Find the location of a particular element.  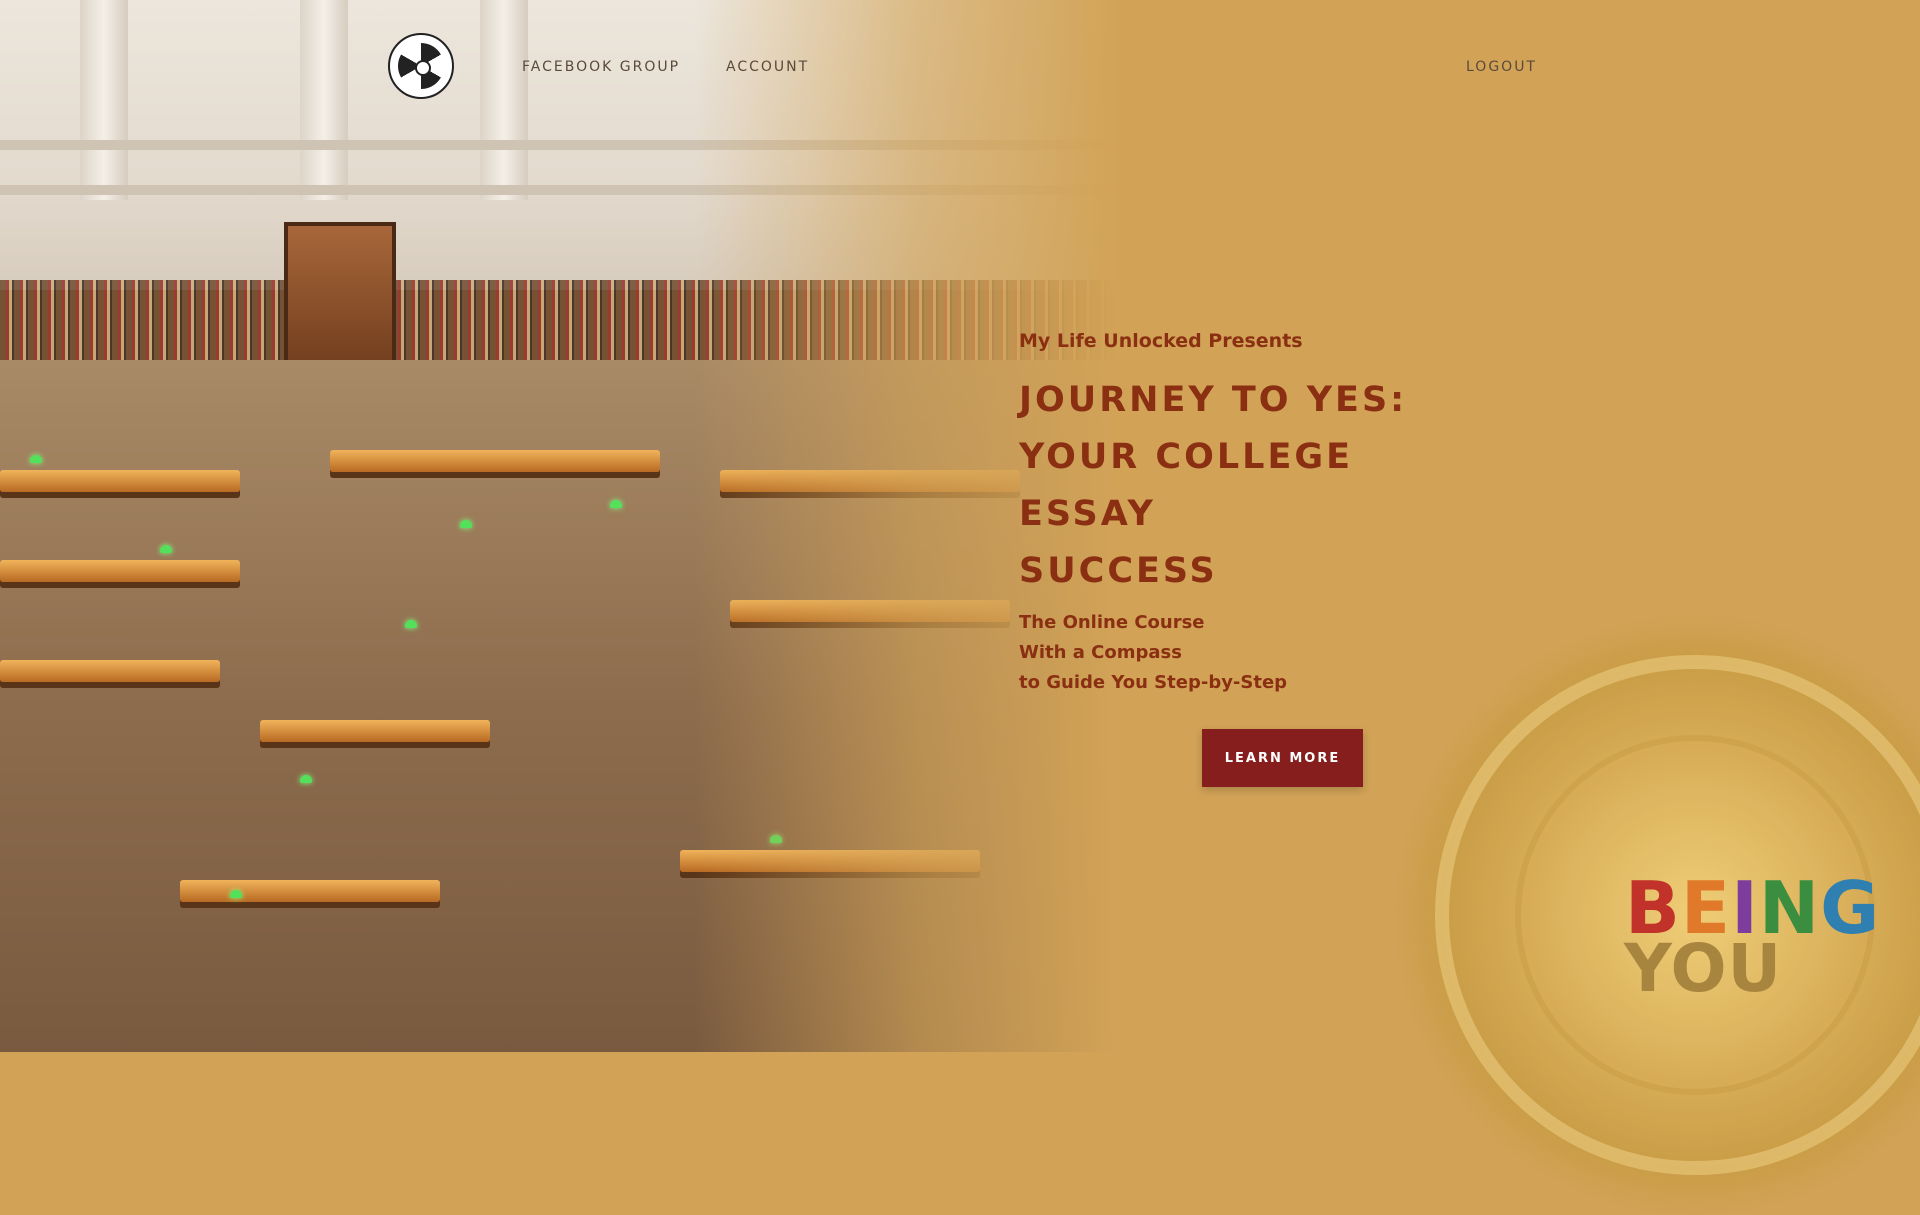

nav-facebook-group: FACEBOOK GROUP is located at coordinates (601, 67).